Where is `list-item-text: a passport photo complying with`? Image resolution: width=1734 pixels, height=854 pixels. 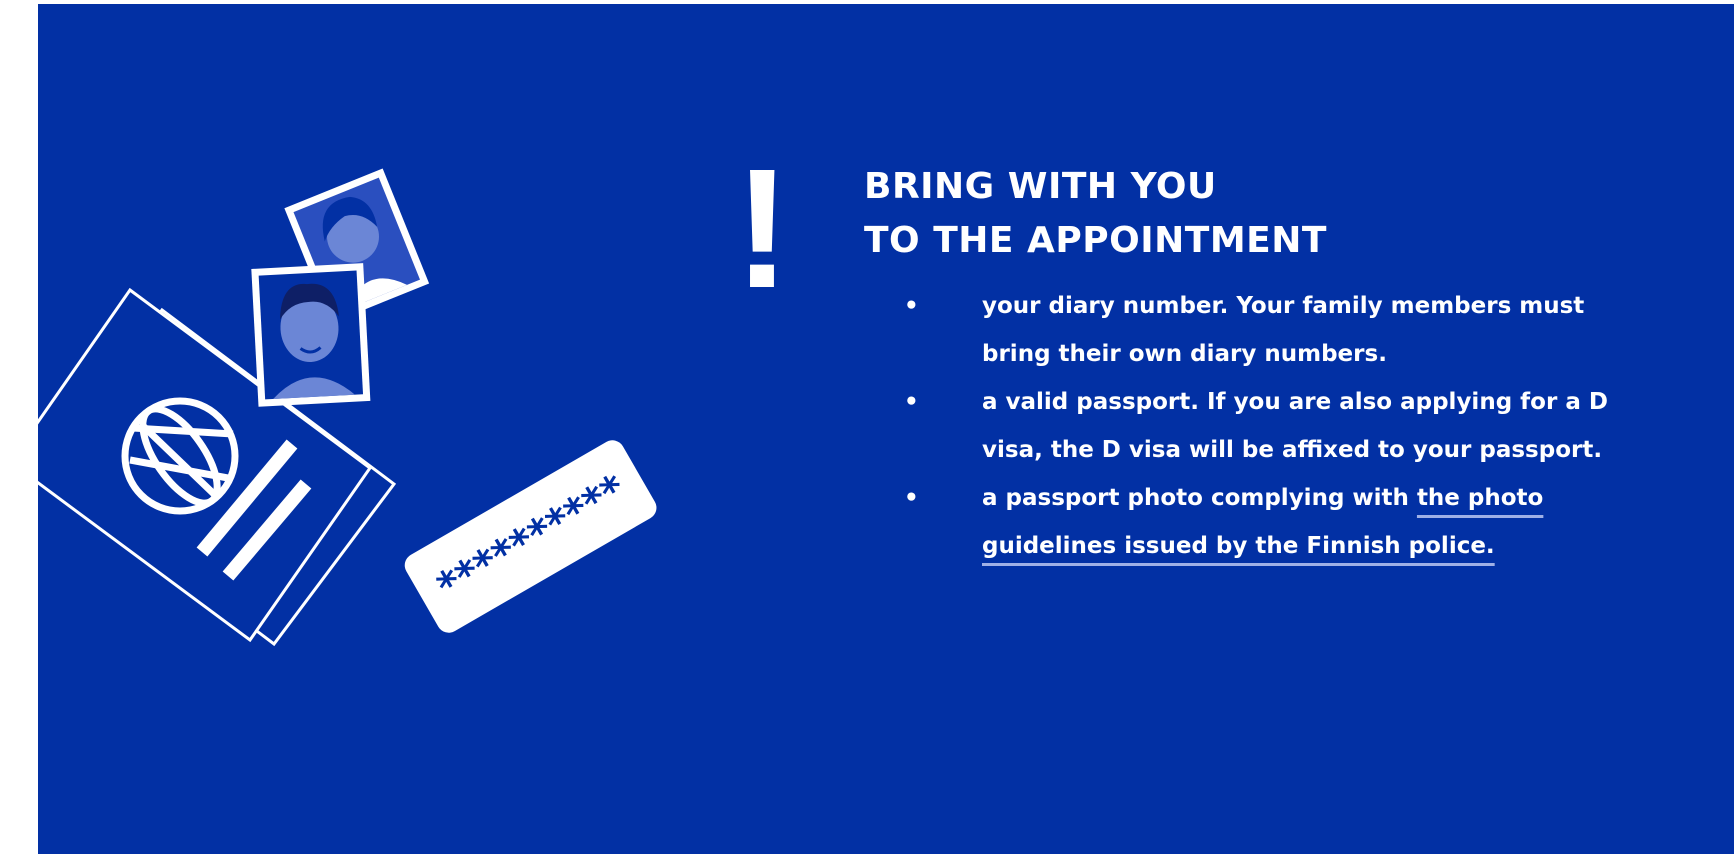 list-item-text: a passport photo complying with is located at coordinates (1199, 498).